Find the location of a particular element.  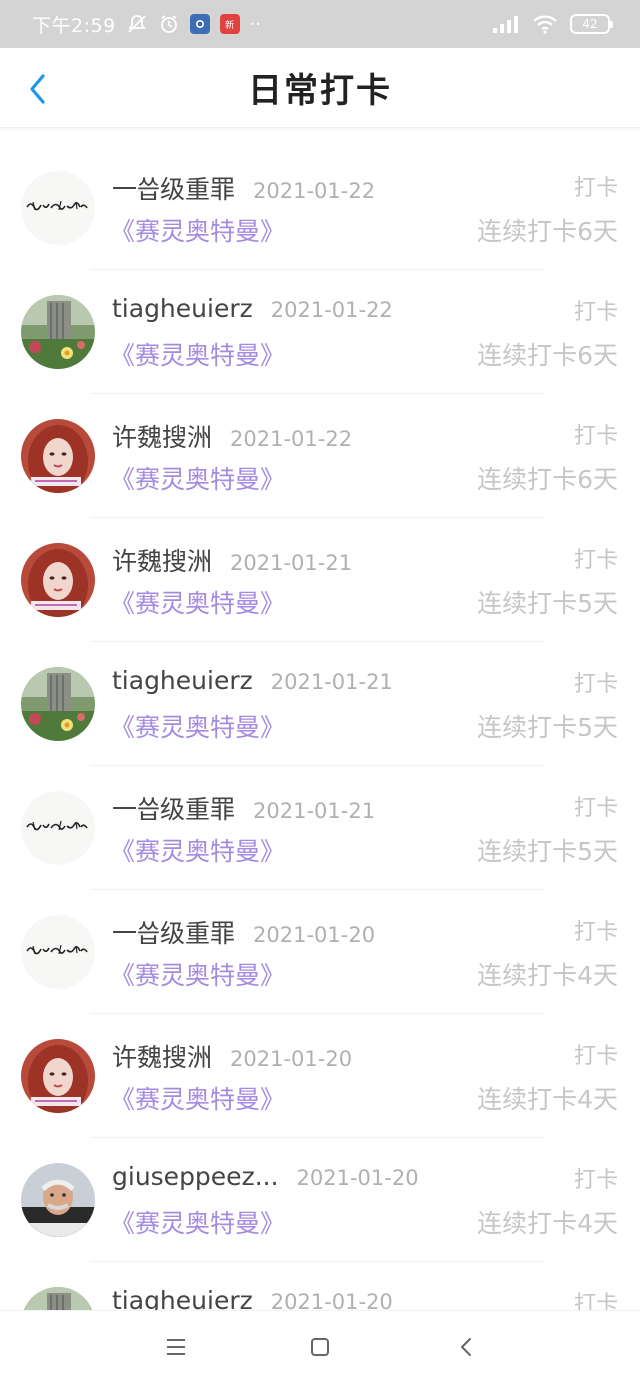

nav-home-button is located at coordinates (320, 1349).